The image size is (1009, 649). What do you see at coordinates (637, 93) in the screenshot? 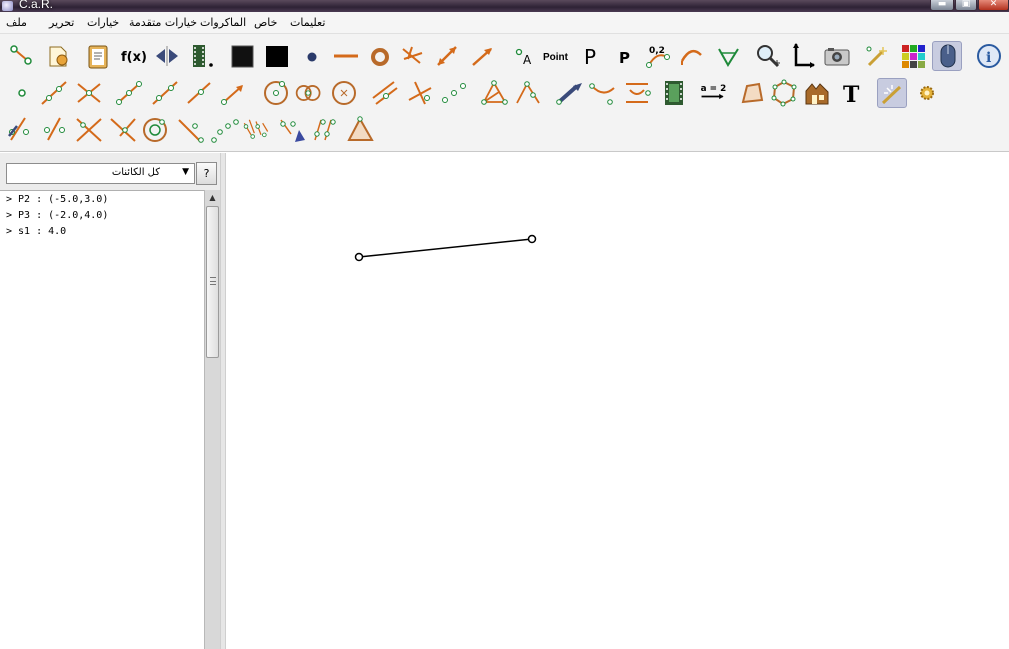
I see `distance-tool-icon` at bounding box center [637, 93].